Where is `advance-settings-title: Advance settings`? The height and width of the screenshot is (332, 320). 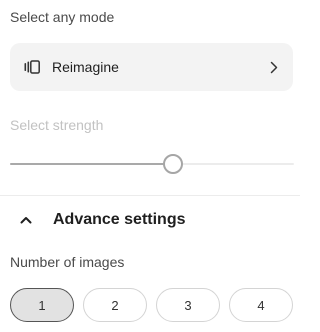
advance-settings-title: Advance settings is located at coordinates (119, 219).